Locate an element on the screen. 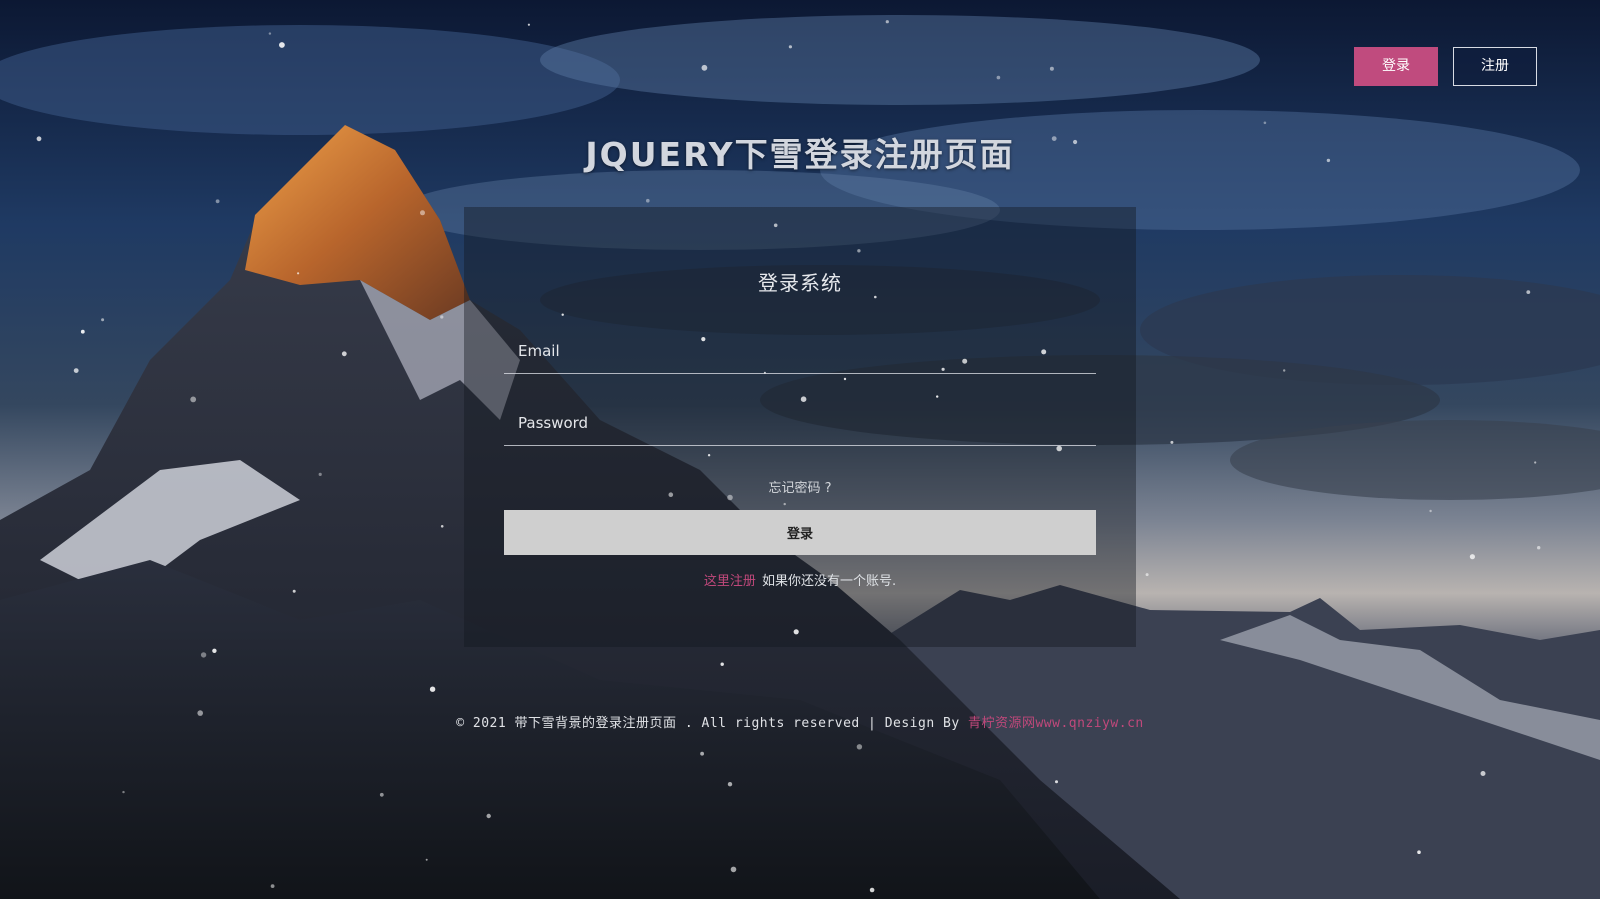 This screenshot has width=1600, height=899. forgot-password-link: 忘记密码 ? is located at coordinates (800, 486).